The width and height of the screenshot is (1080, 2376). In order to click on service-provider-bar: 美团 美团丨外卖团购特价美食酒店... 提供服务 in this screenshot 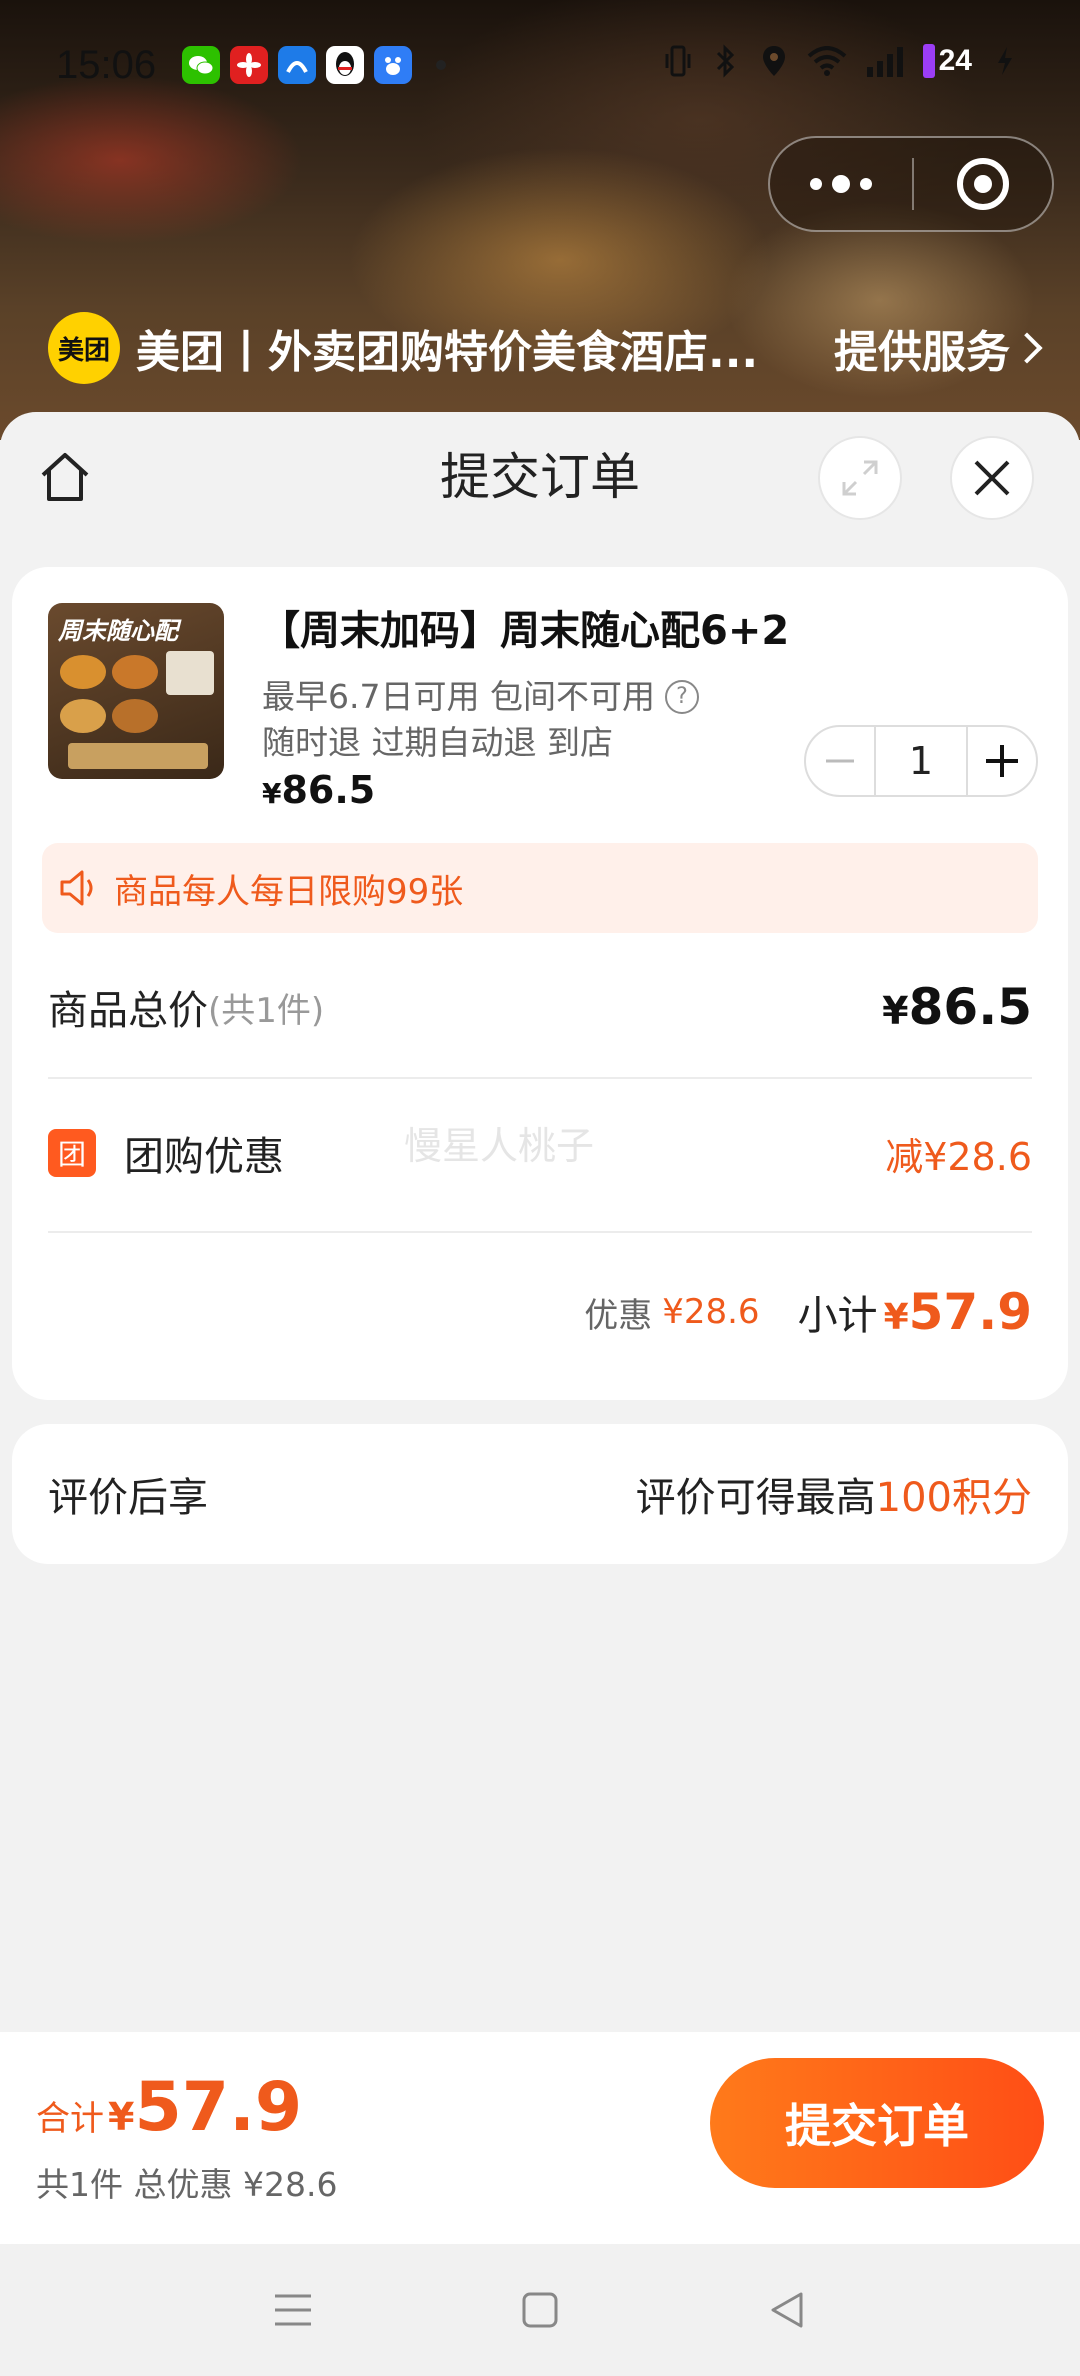, I will do `click(545, 348)`.